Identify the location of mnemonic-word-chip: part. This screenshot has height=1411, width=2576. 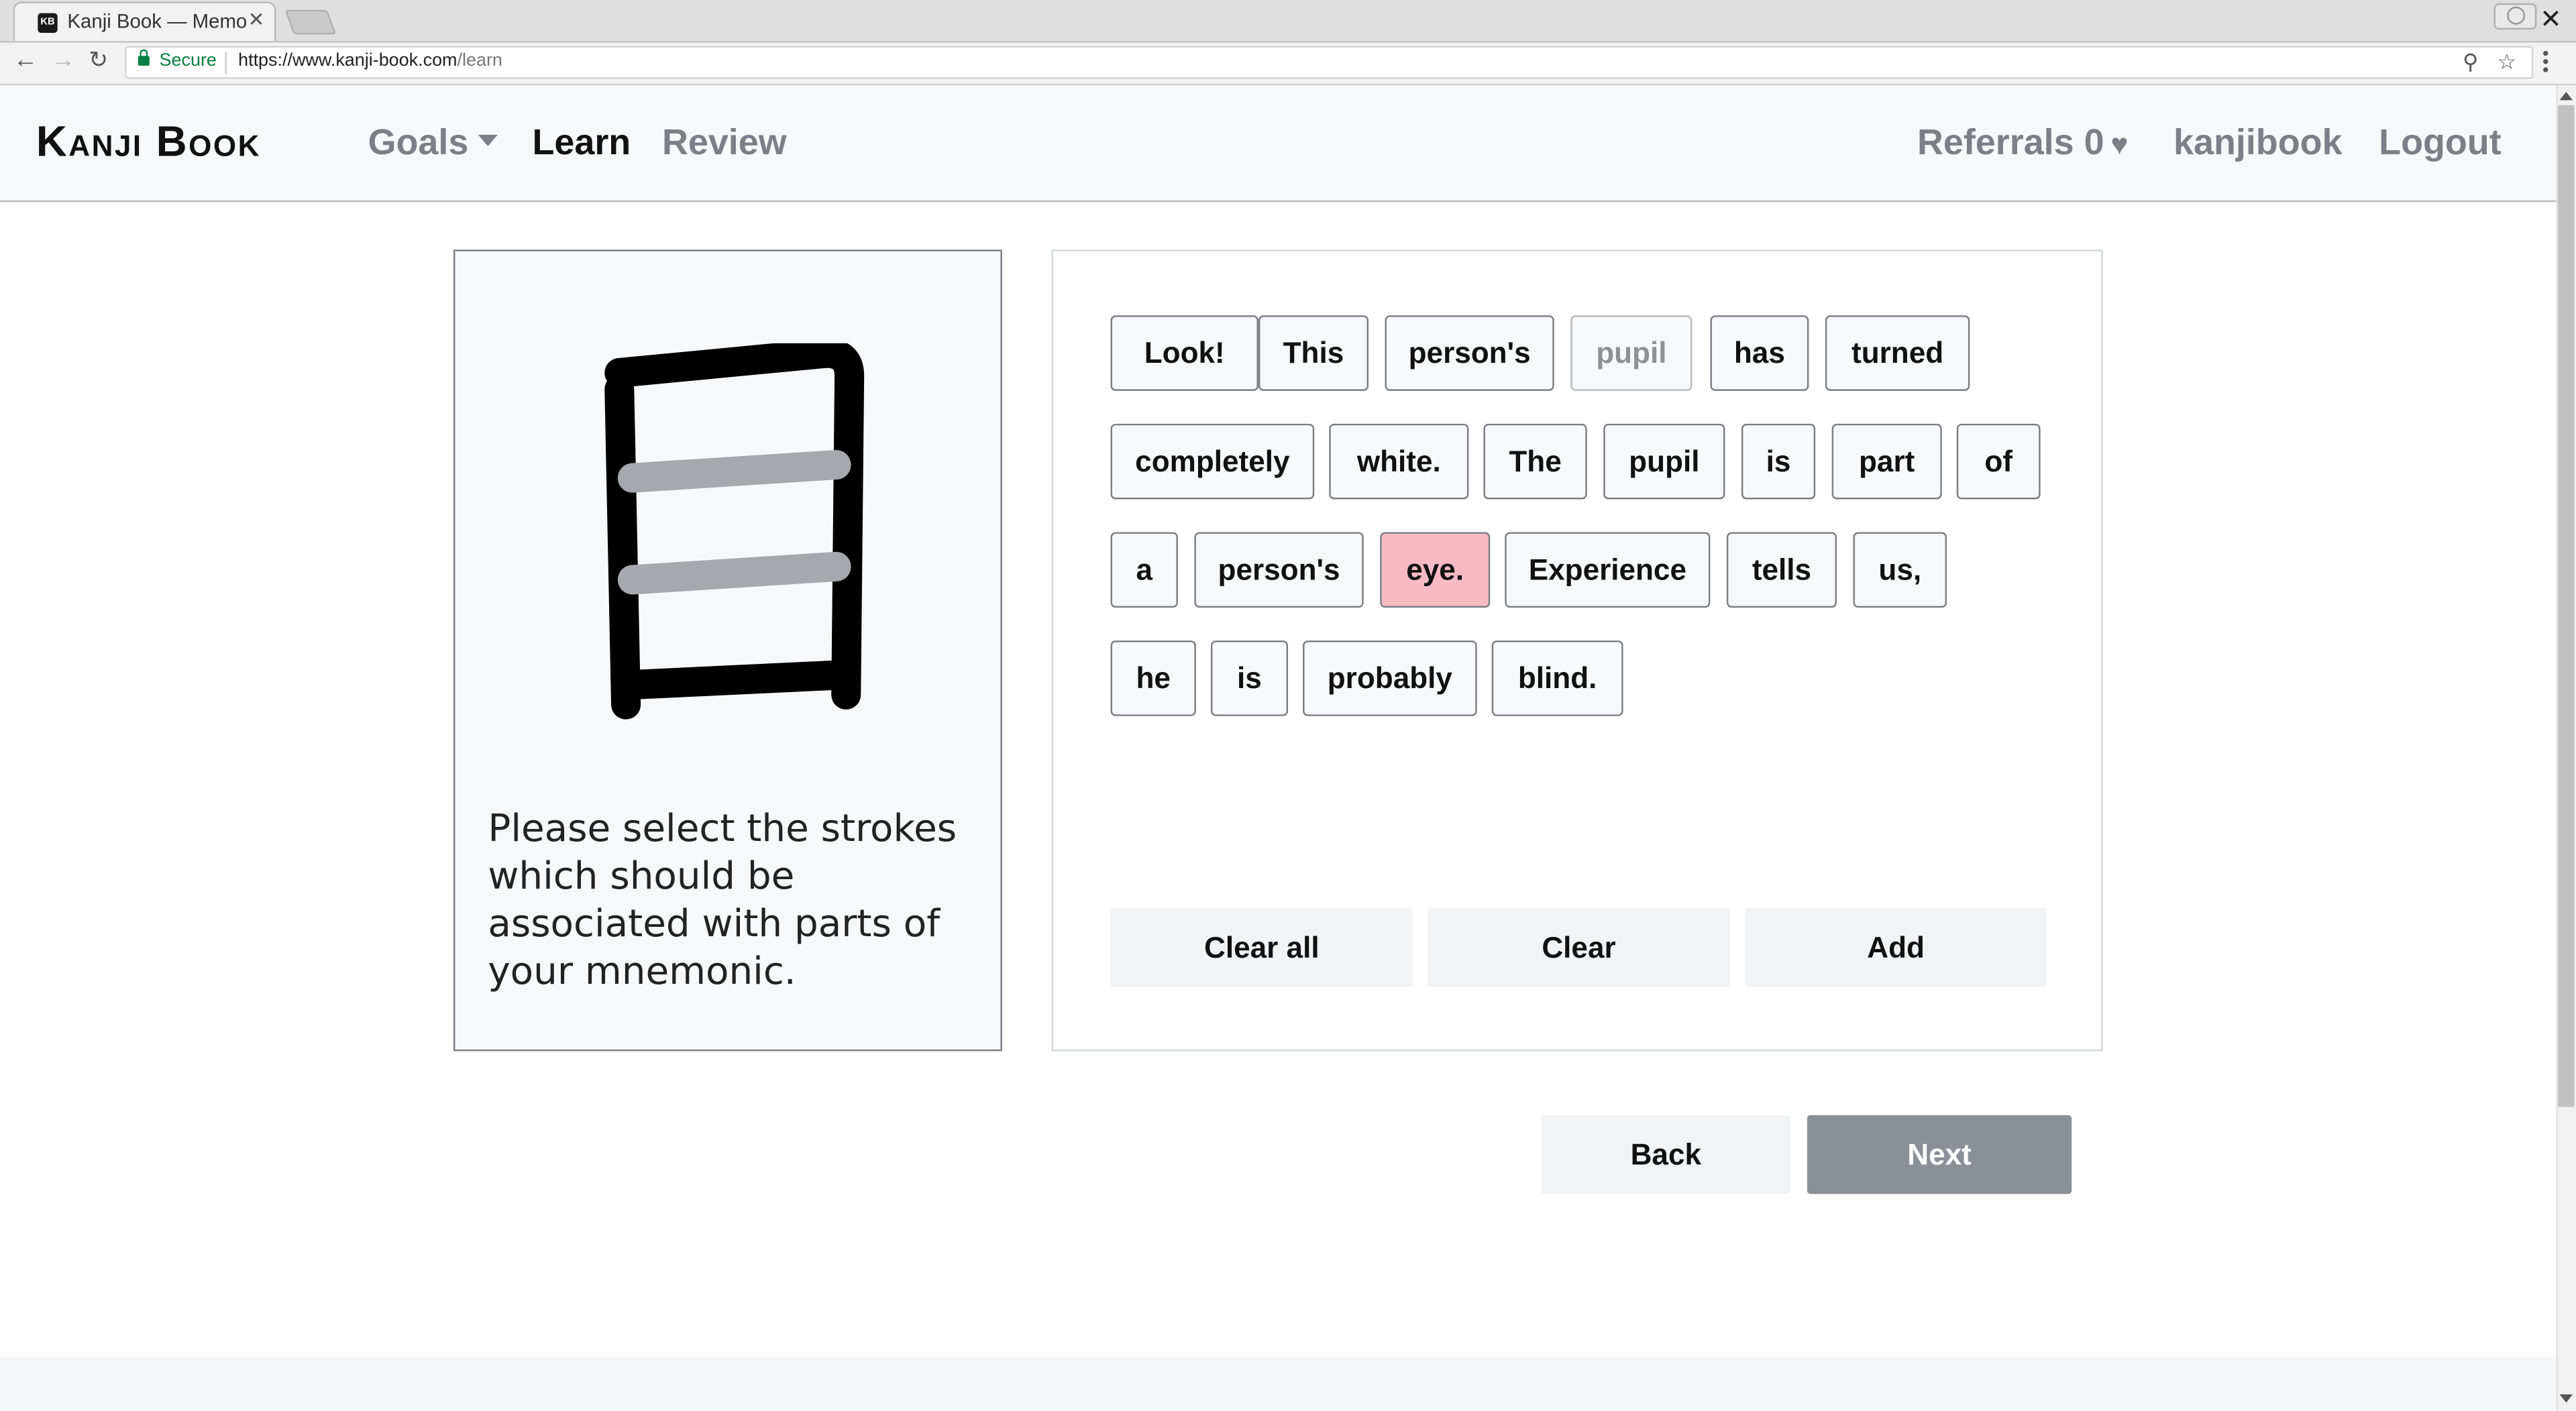
(1886, 461).